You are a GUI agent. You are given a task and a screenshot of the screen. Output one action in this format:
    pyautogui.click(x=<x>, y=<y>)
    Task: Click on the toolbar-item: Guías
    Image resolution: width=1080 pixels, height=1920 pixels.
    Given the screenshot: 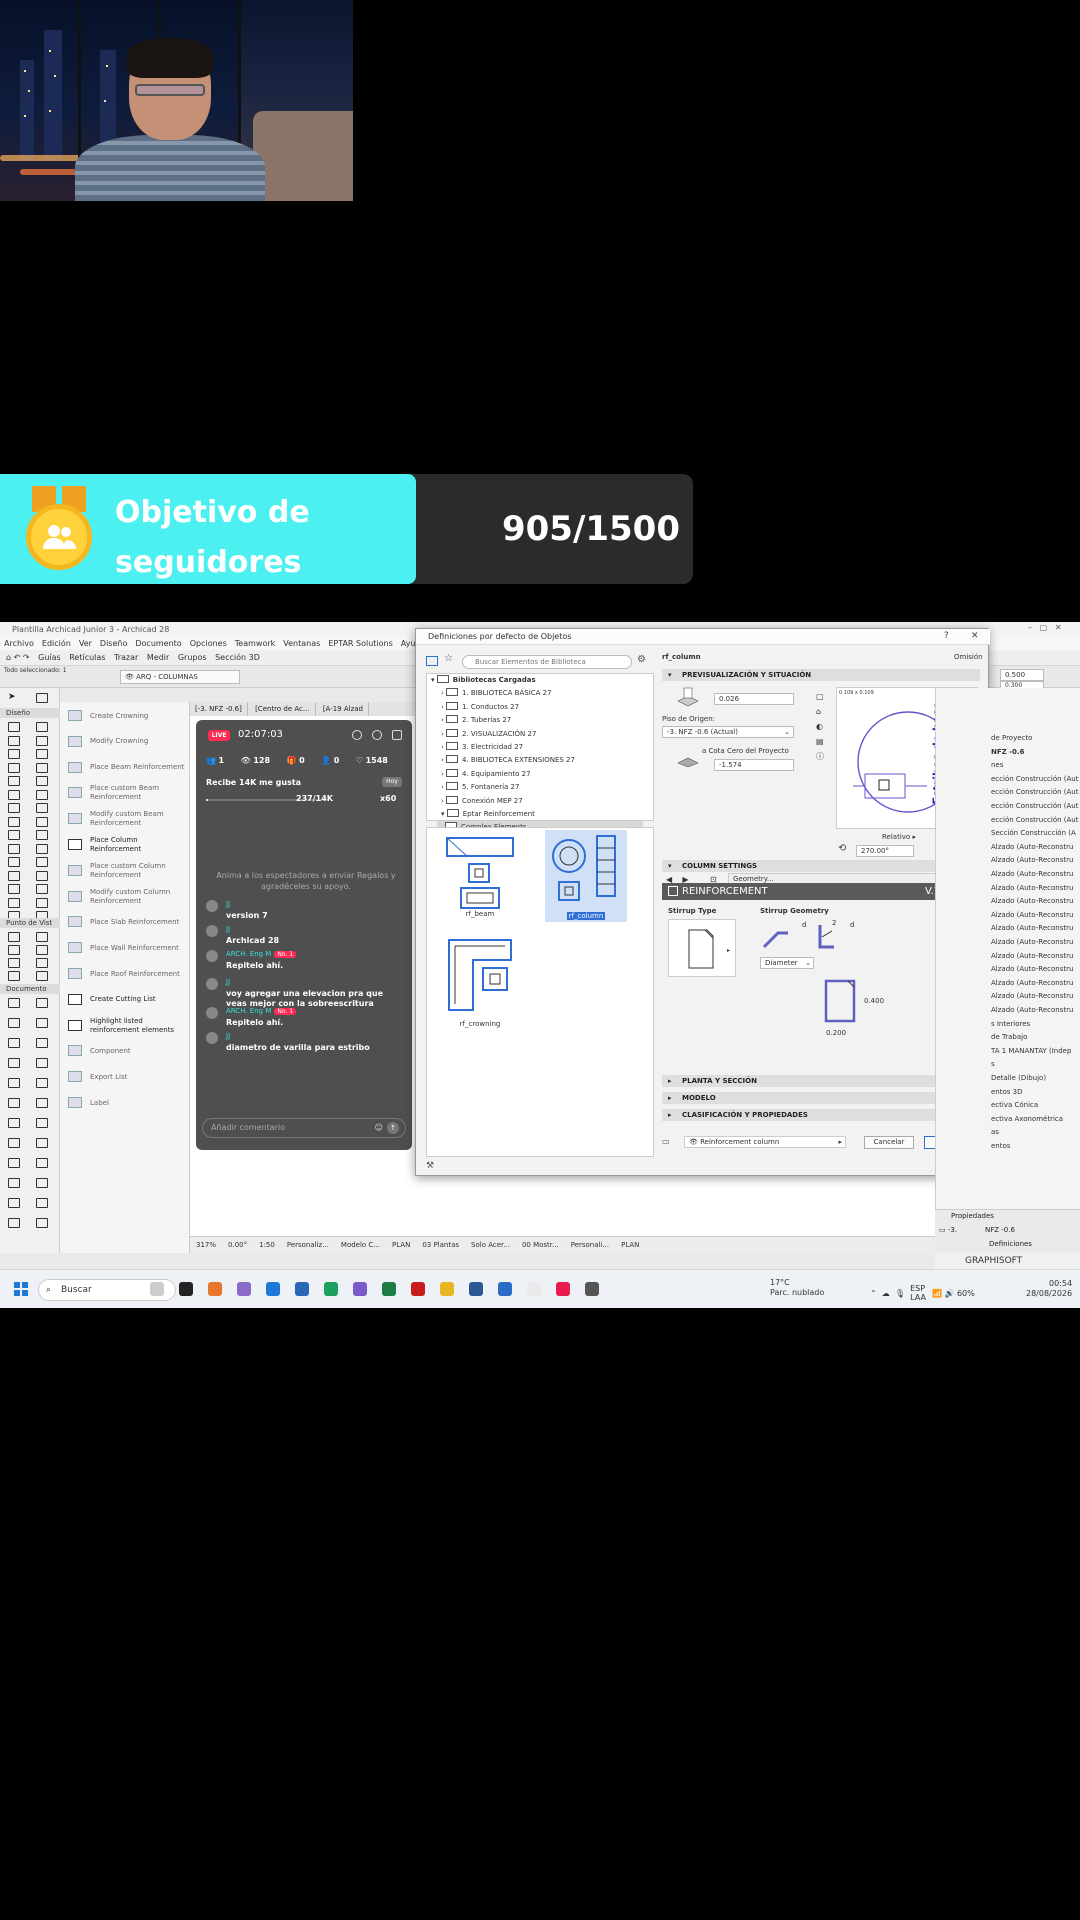 What is the action you would take?
    pyautogui.click(x=49, y=658)
    